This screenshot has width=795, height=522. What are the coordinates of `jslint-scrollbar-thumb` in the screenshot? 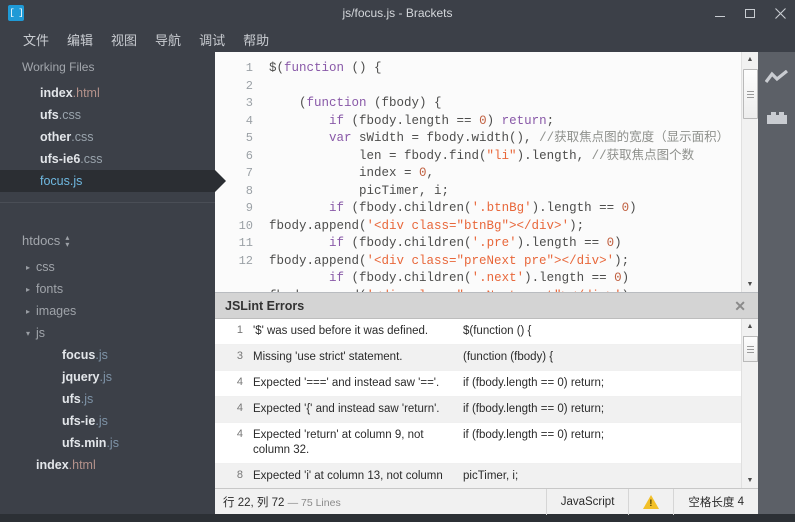 It's located at (750, 349).